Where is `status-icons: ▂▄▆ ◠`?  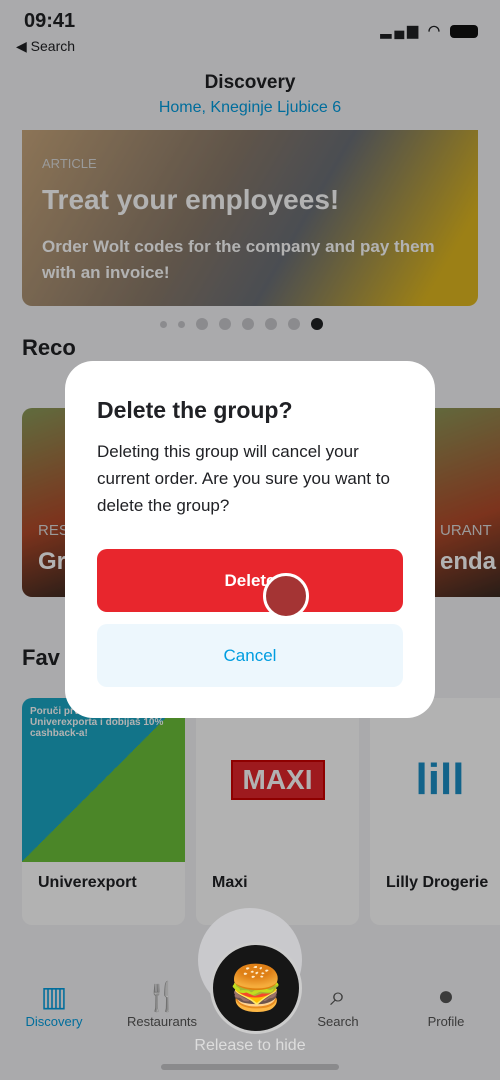 status-icons: ▂▄▆ ◠ is located at coordinates (429, 30).